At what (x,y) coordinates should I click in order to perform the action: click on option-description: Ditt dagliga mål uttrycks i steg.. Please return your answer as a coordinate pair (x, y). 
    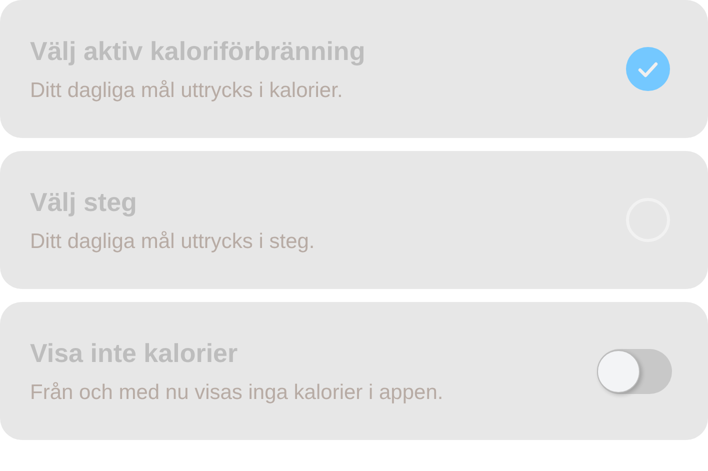
    Looking at the image, I should click on (172, 242).